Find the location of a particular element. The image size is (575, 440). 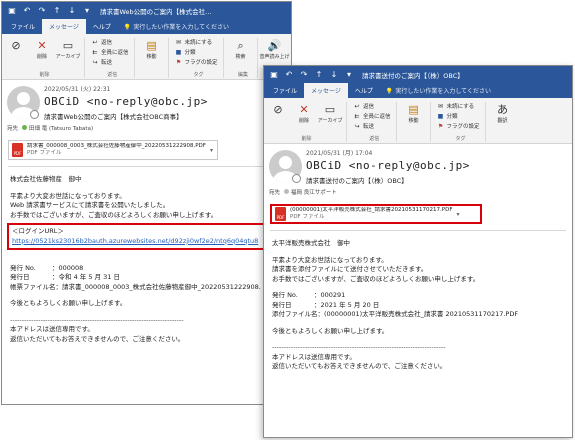

delete-label: 削除 is located at coordinates (303, 121).